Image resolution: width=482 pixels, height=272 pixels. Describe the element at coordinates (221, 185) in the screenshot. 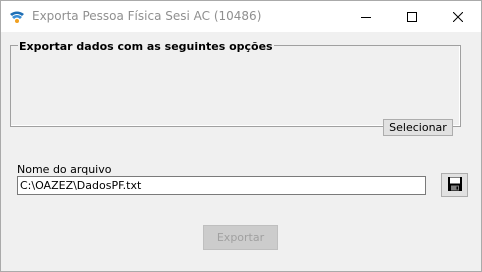

I see `file-name-input: C:\OAZEZ\DadosPF.txt` at that location.